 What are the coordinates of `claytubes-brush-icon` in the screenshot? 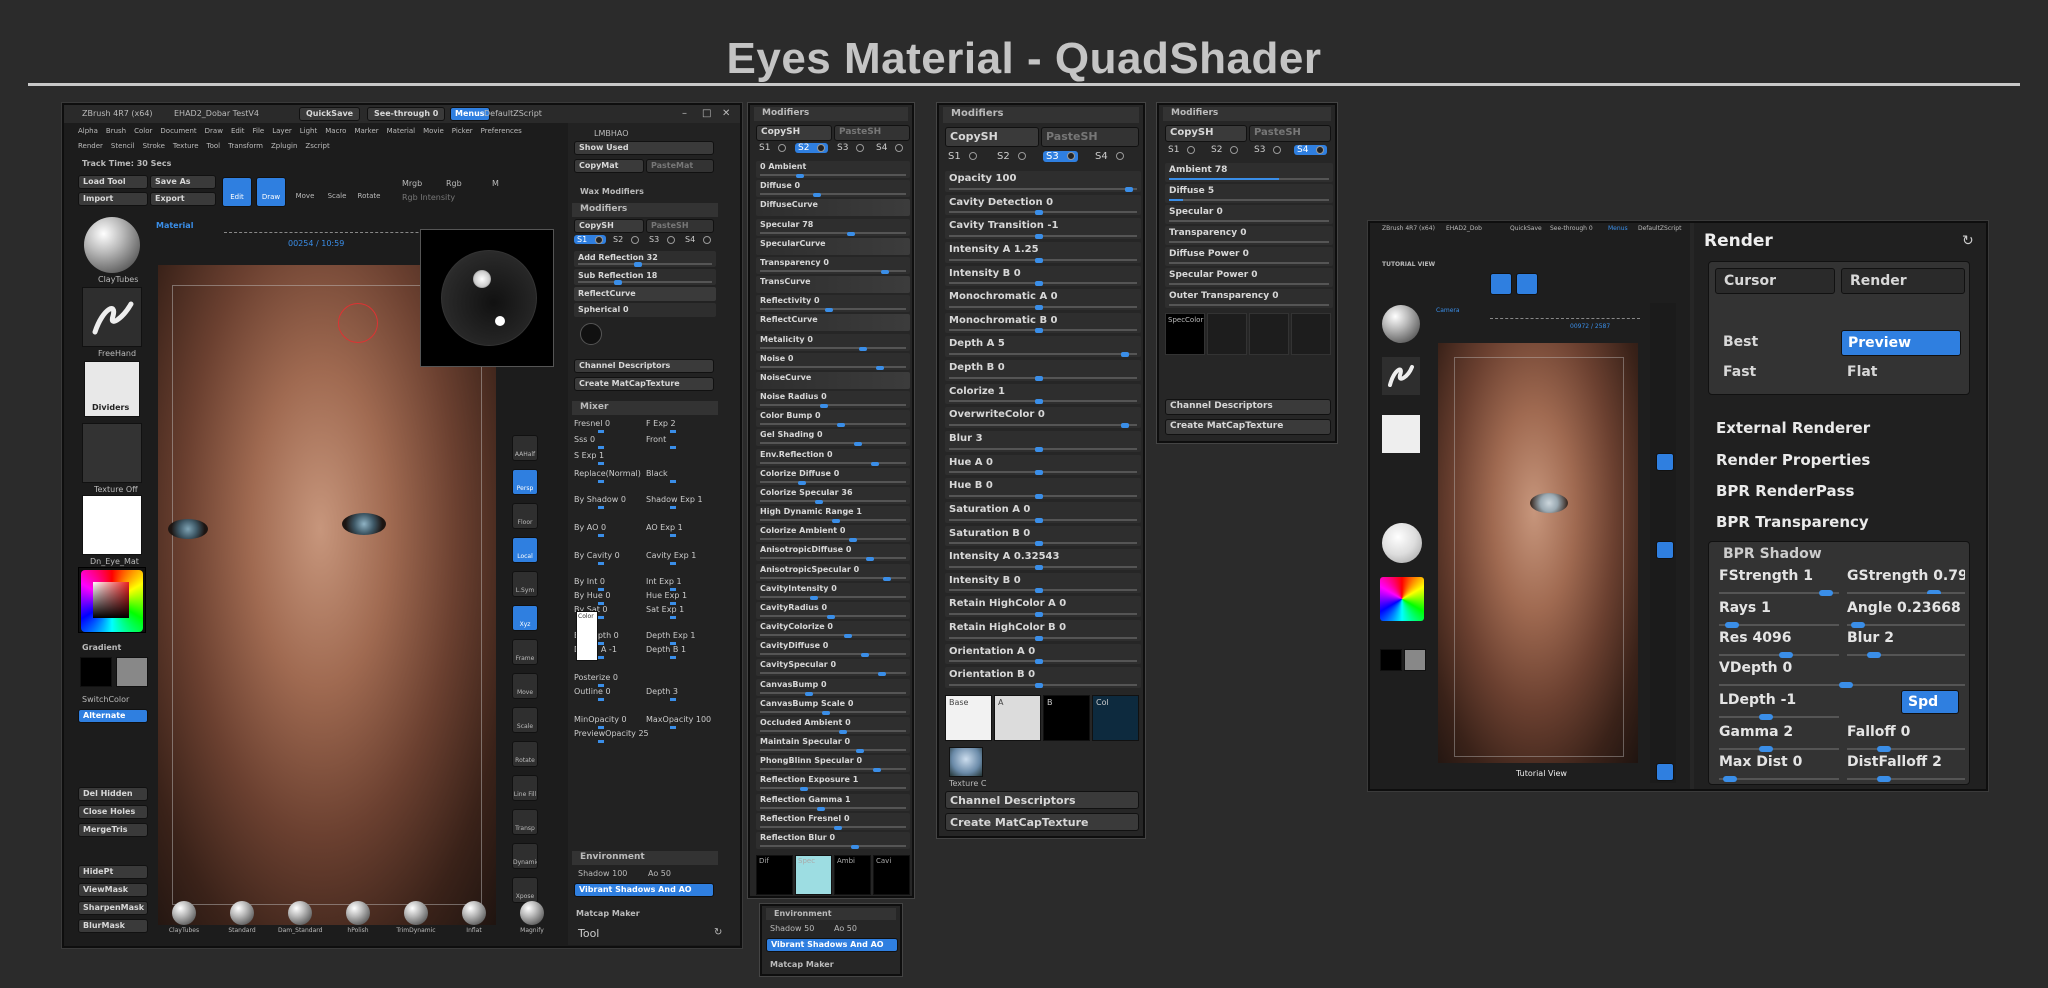 It's located at (112, 245).